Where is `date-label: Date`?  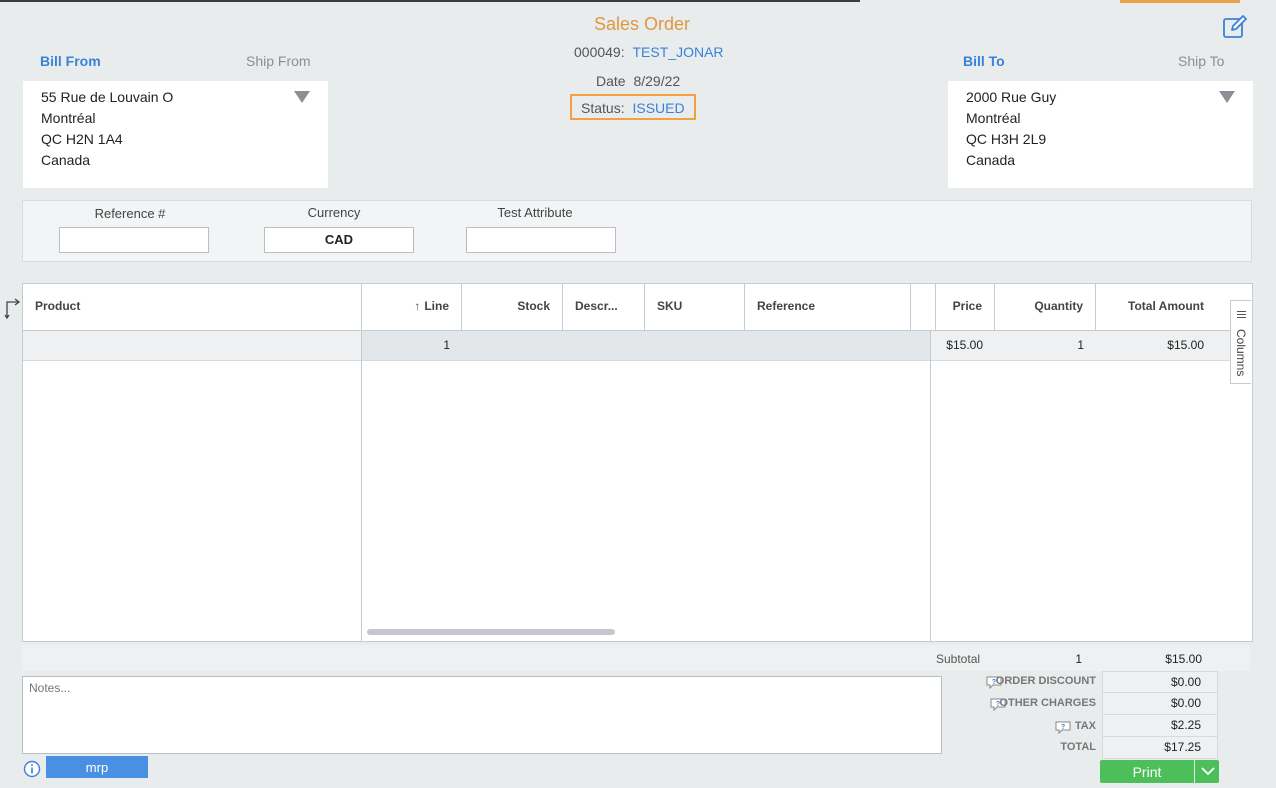 date-label: Date is located at coordinates (611, 81).